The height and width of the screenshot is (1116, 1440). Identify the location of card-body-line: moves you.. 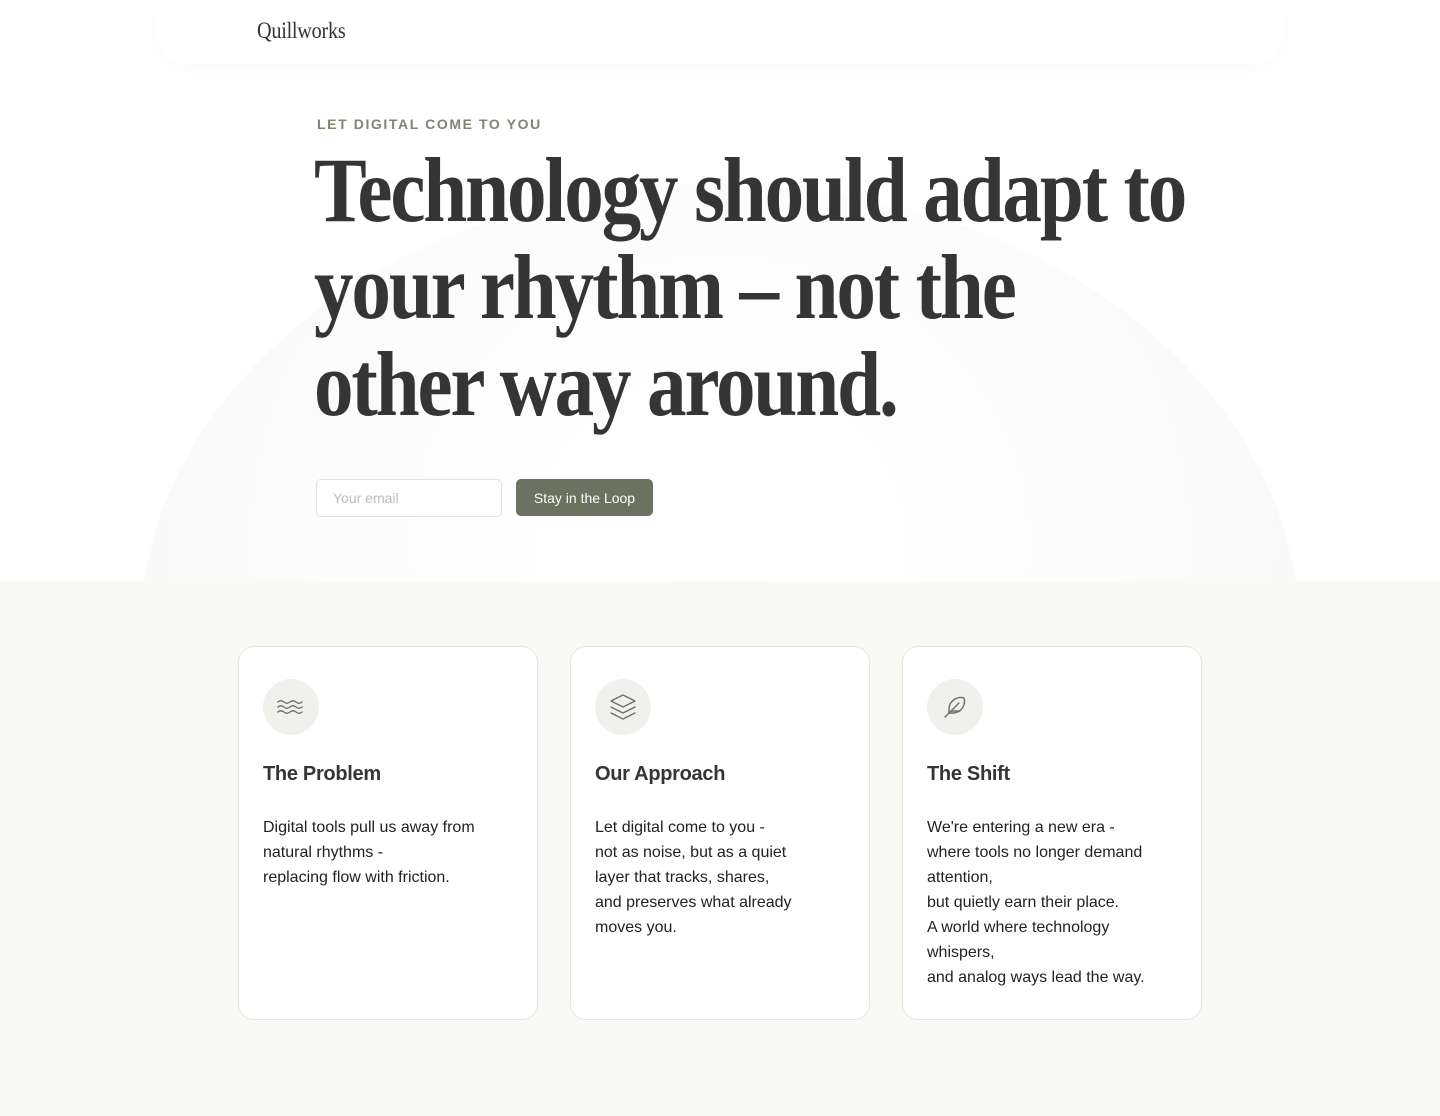
(636, 927).